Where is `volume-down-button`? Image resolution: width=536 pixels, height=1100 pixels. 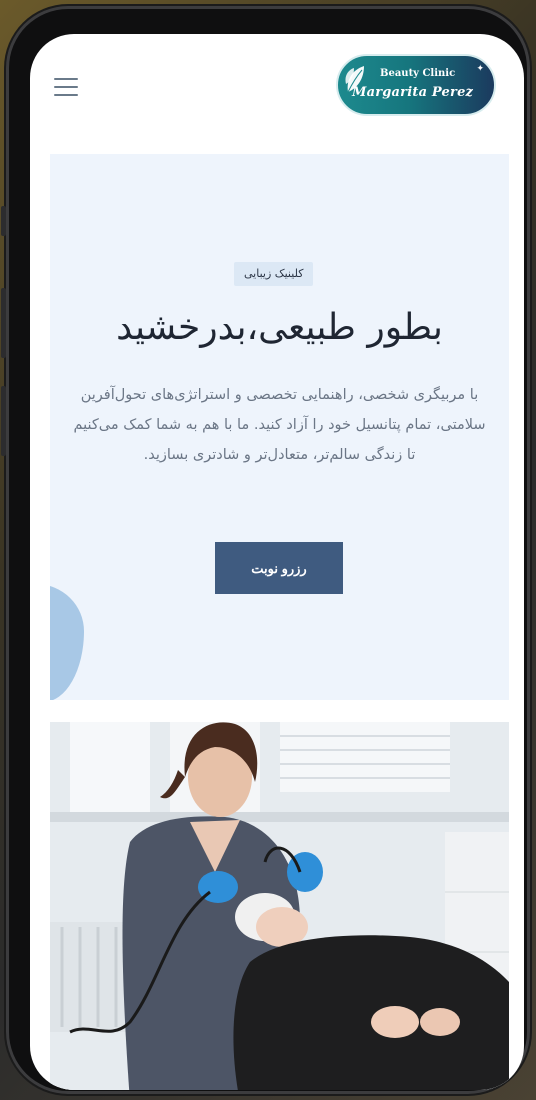 volume-down-button is located at coordinates (3, 421).